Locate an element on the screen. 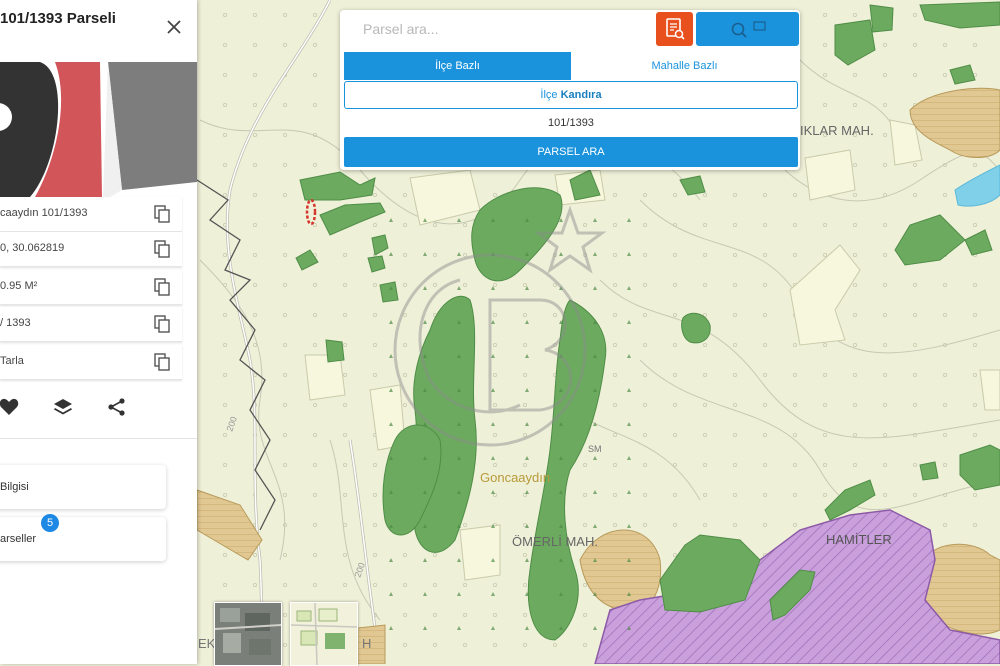 The image size is (1000, 666). info-row-location: caaydın 101/1393 is located at coordinates (91, 214).